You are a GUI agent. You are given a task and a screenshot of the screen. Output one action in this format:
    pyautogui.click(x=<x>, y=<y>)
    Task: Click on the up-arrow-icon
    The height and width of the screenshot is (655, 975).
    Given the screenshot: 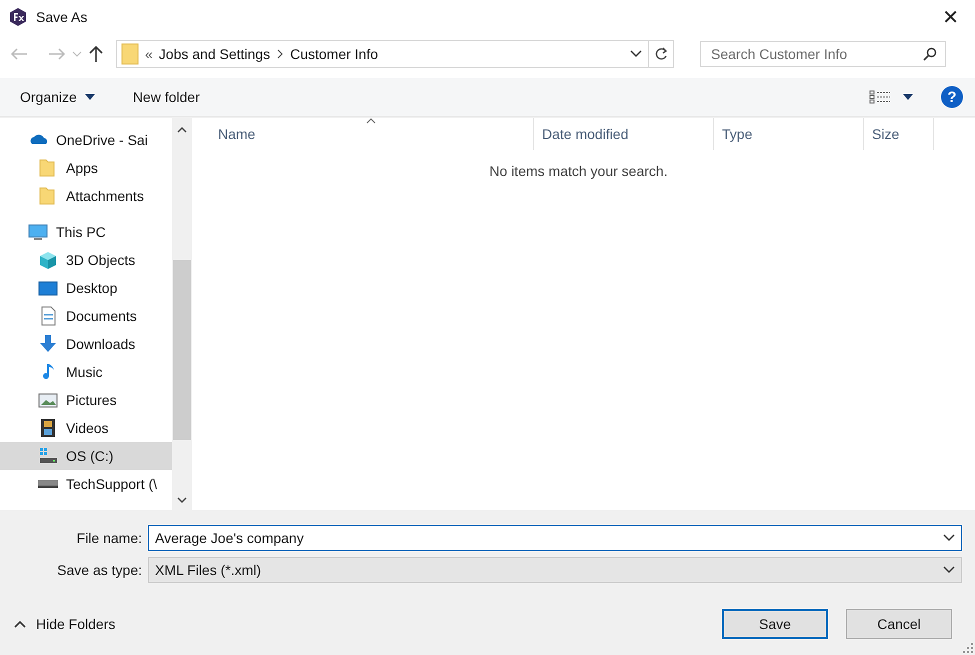 What is the action you would take?
    pyautogui.click(x=96, y=54)
    